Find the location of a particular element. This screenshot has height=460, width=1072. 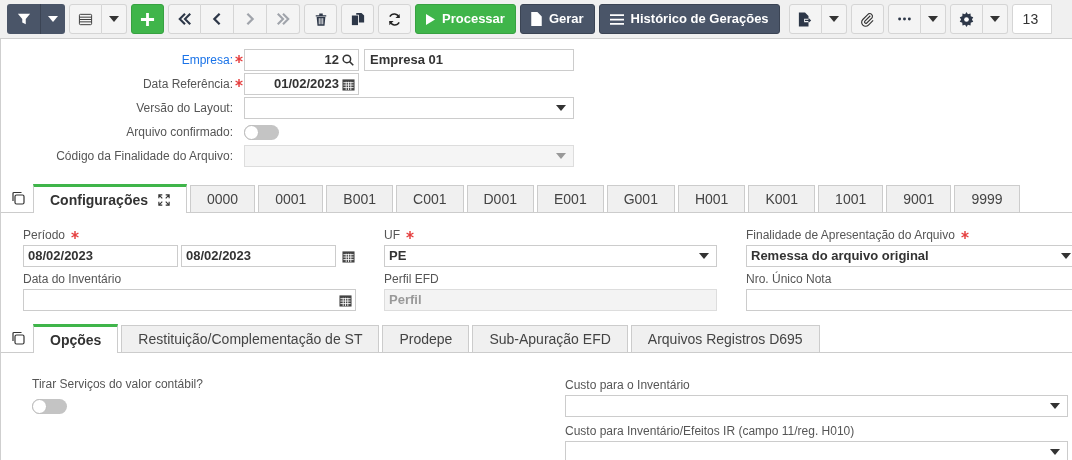

settings-button is located at coordinates (966, 19).